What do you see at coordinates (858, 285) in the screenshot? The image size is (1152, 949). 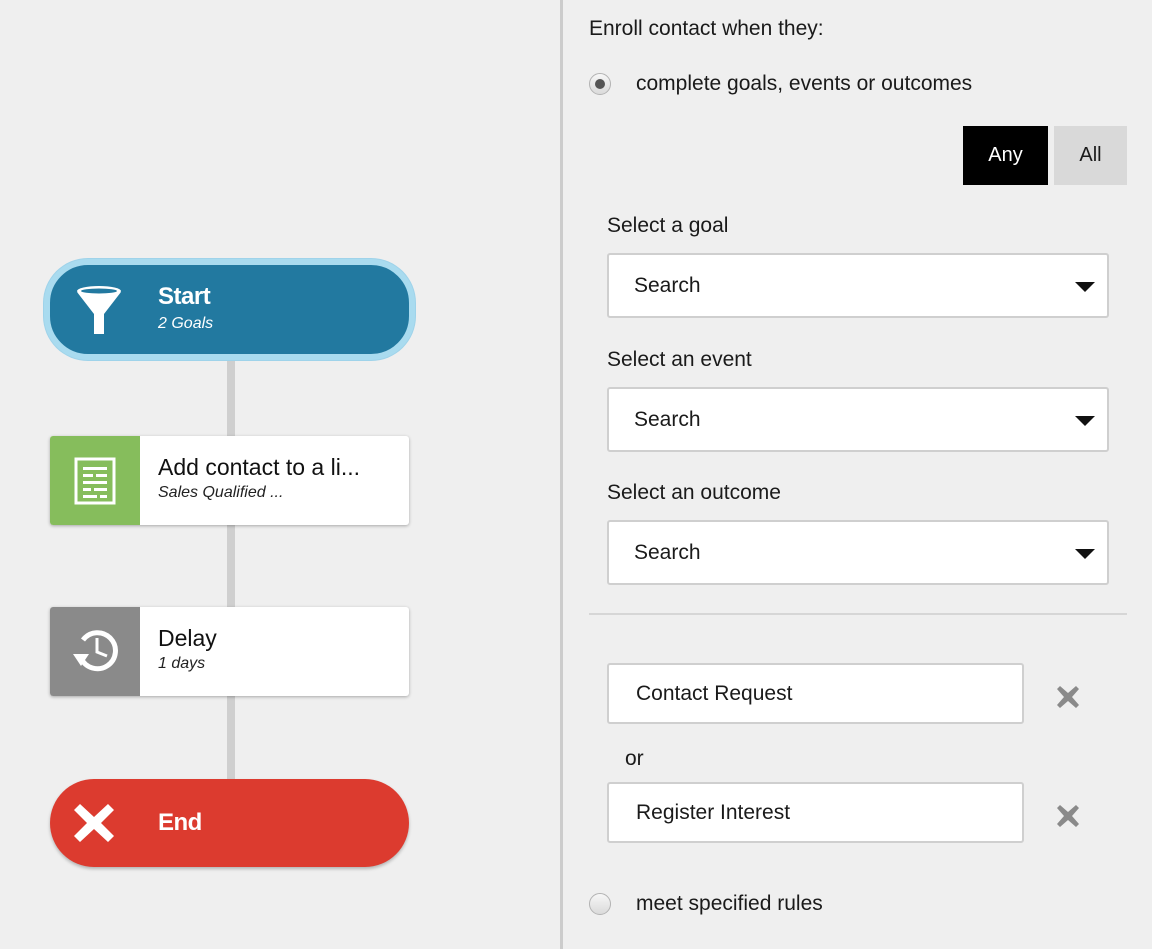 I see `goal-select: Search` at bounding box center [858, 285].